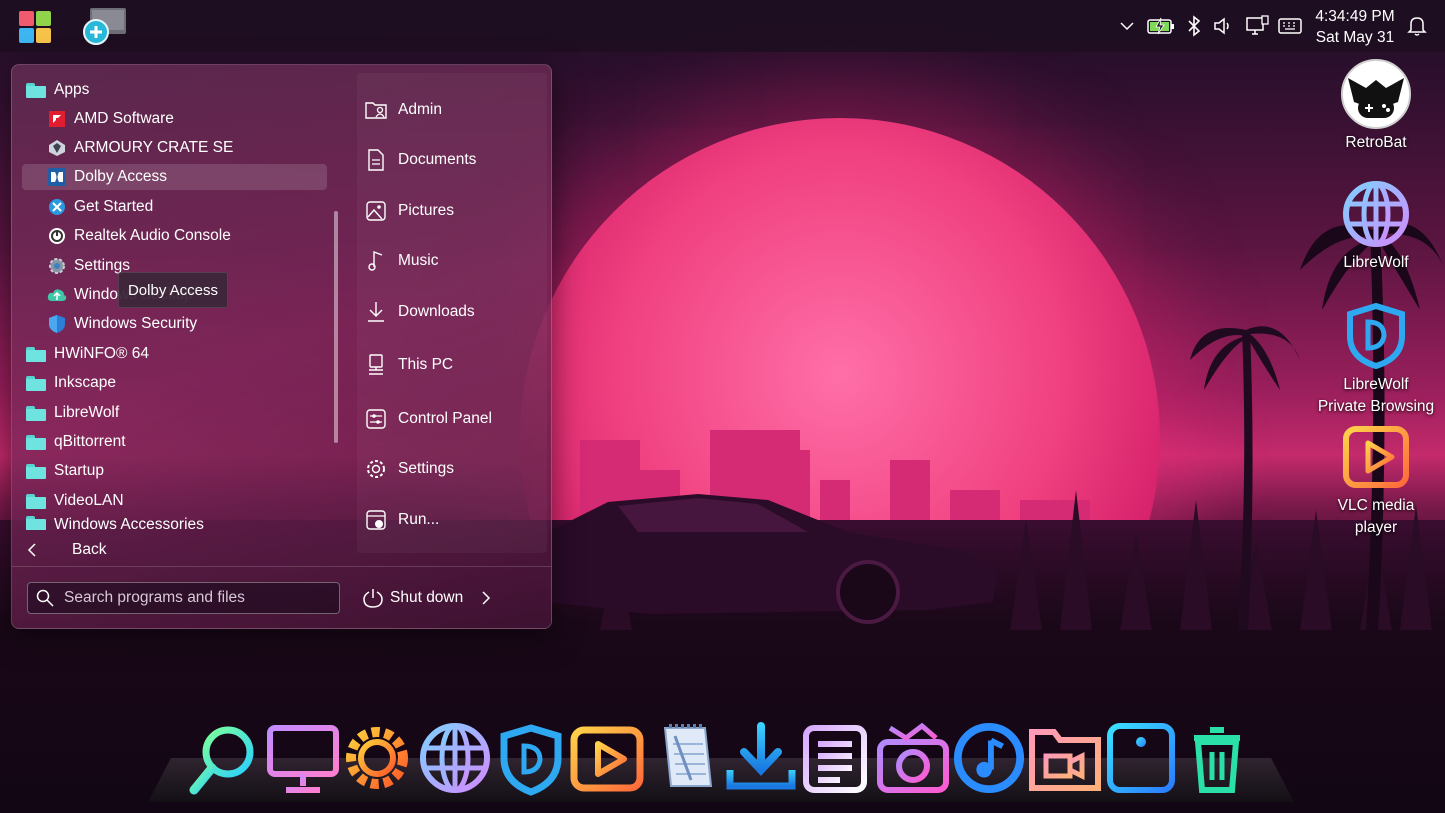  What do you see at coordinates (761, 758) in the screenshot?
I see `dock-download-icon` at bounding box center [761, 758].